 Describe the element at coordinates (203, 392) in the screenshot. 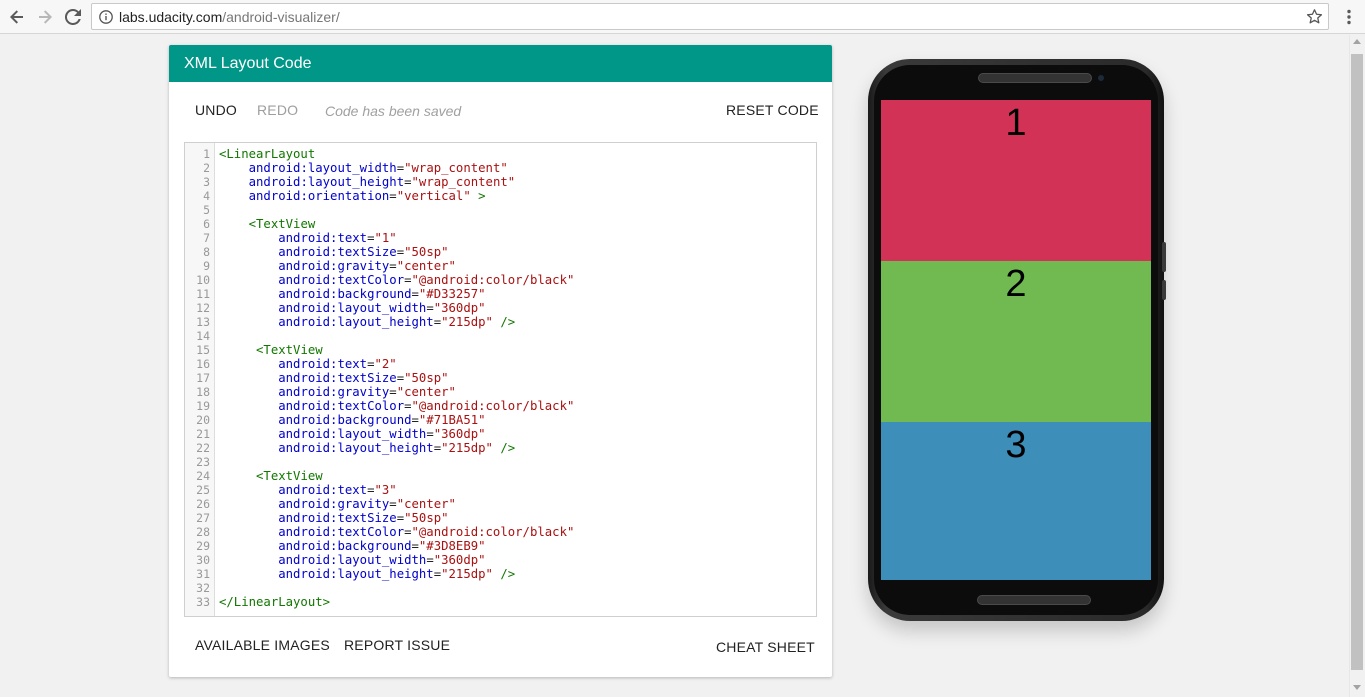

I see `line-number: 18` at that location.